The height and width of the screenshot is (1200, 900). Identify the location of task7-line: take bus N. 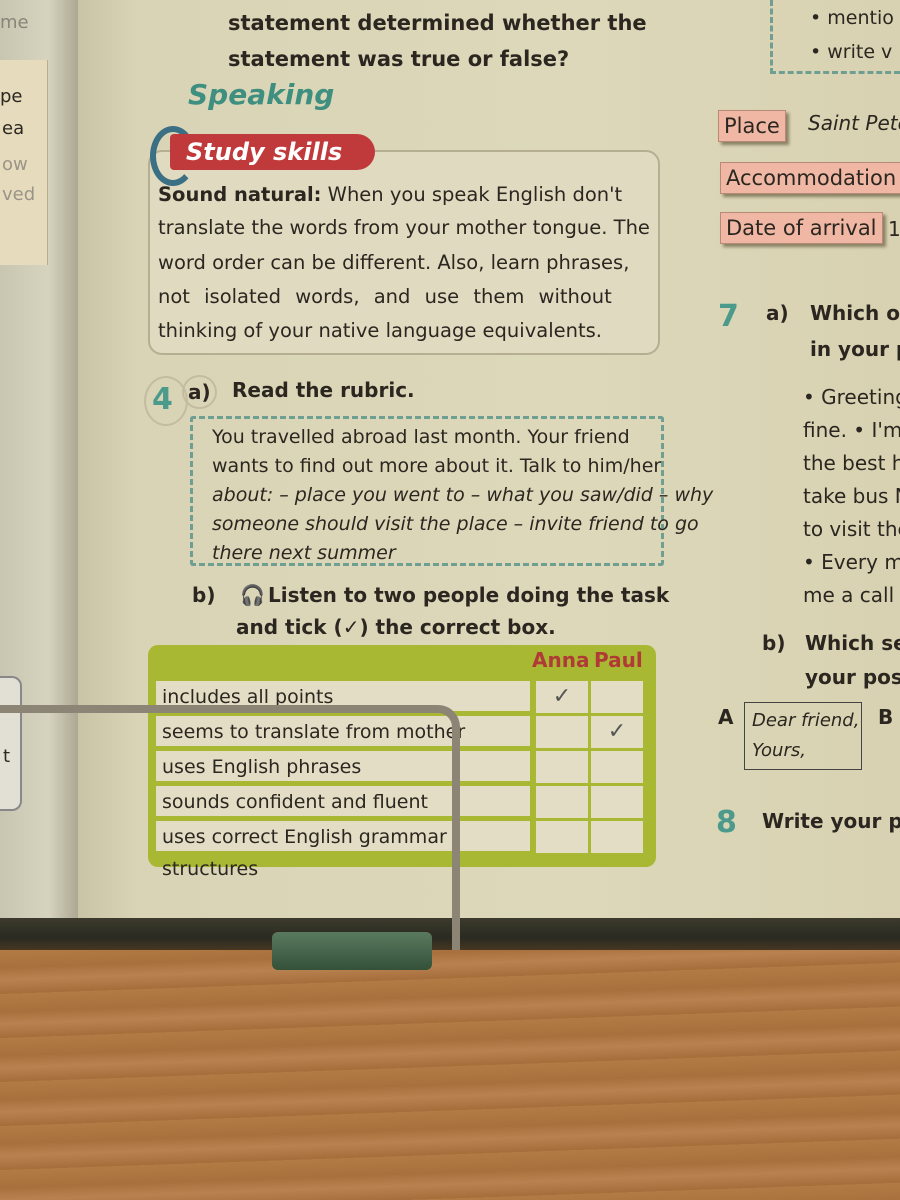
(851, 496).